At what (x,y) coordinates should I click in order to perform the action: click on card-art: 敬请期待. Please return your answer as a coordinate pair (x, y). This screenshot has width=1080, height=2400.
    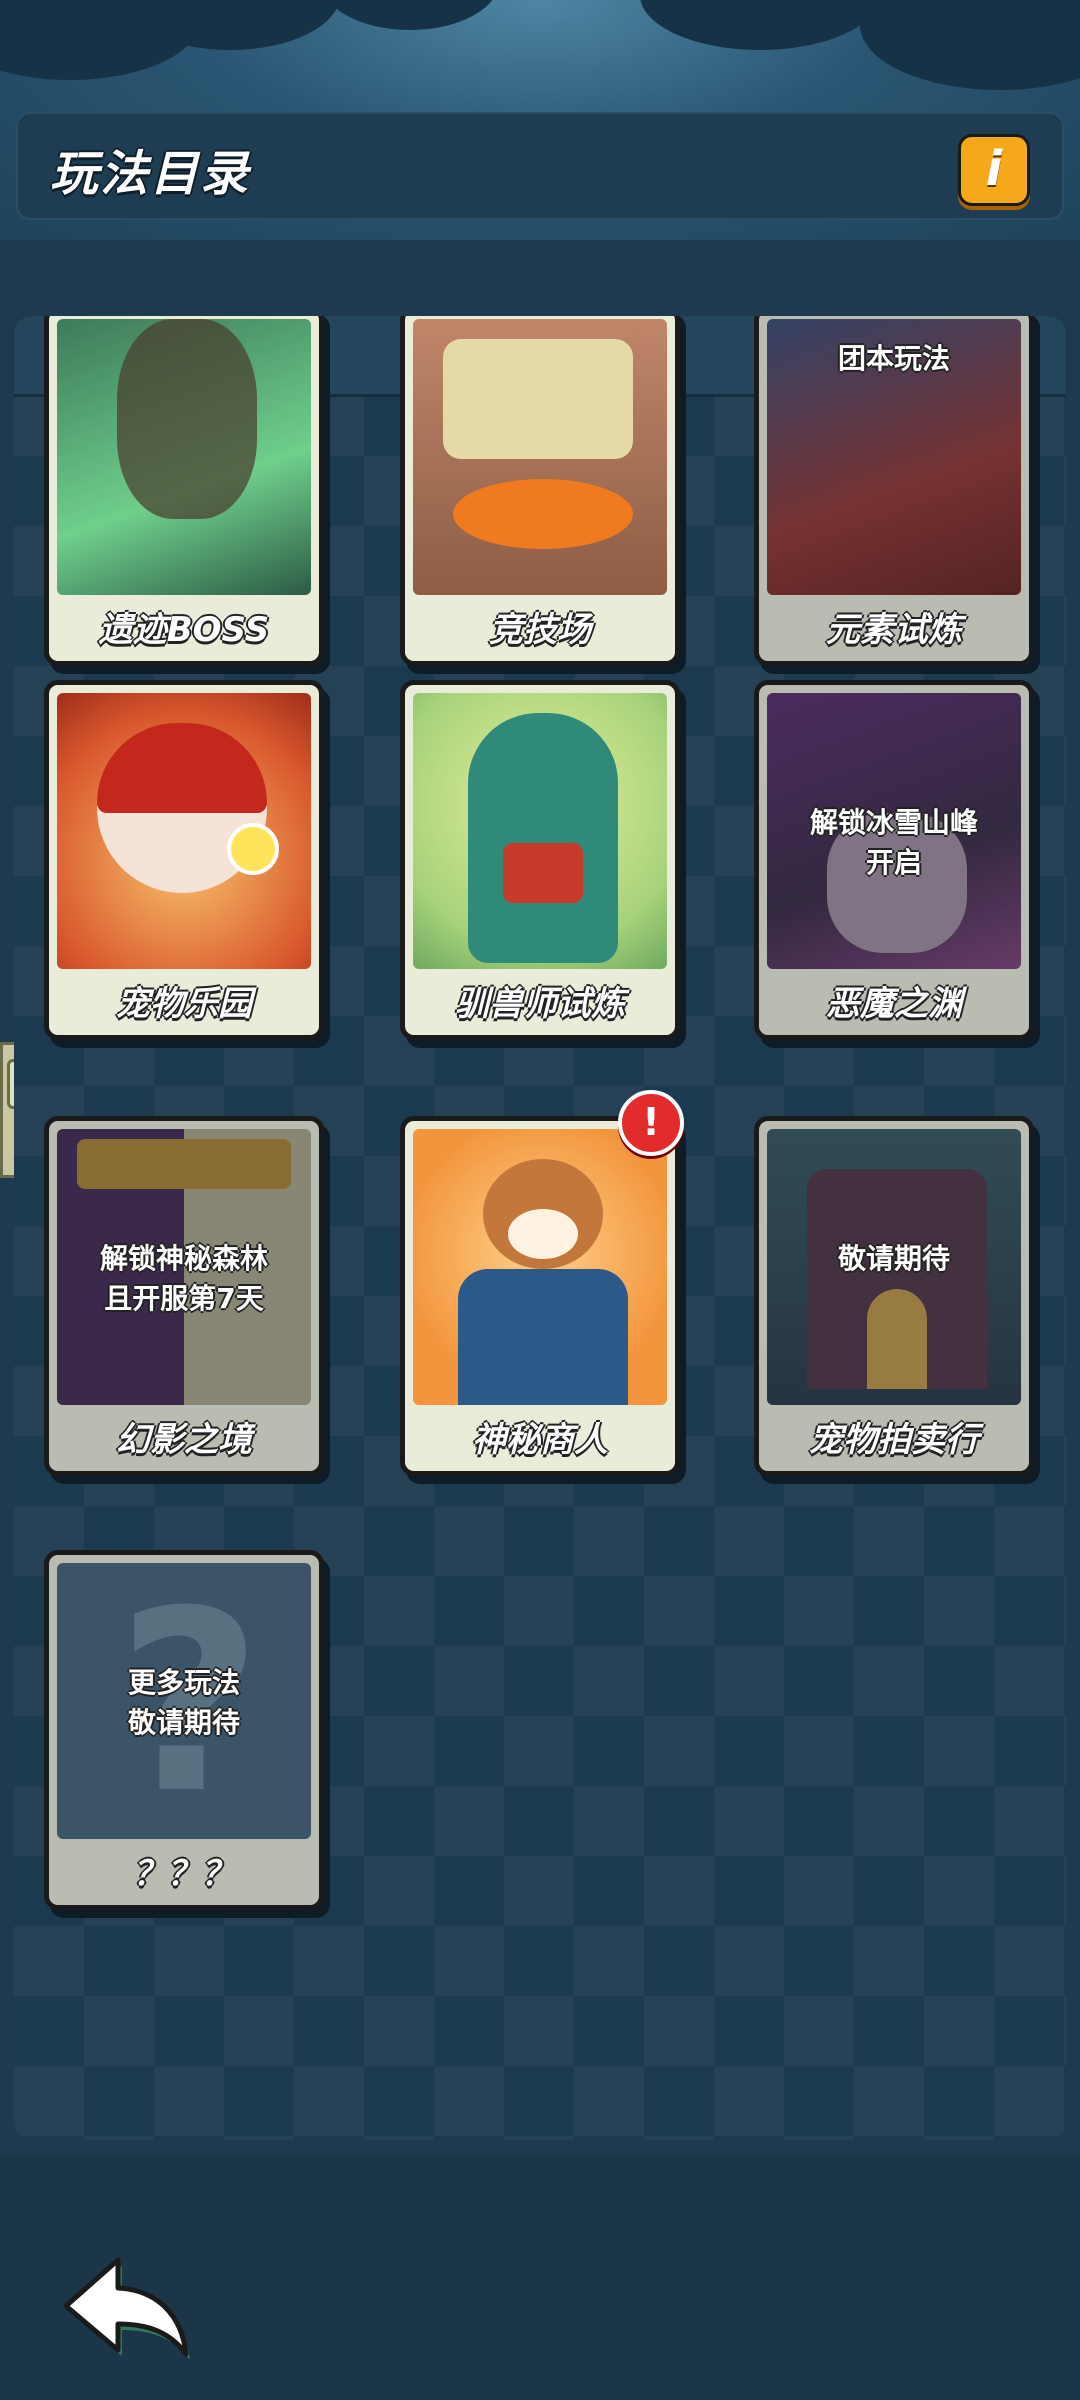
    Looking at the image, I should click on (894, 1267).